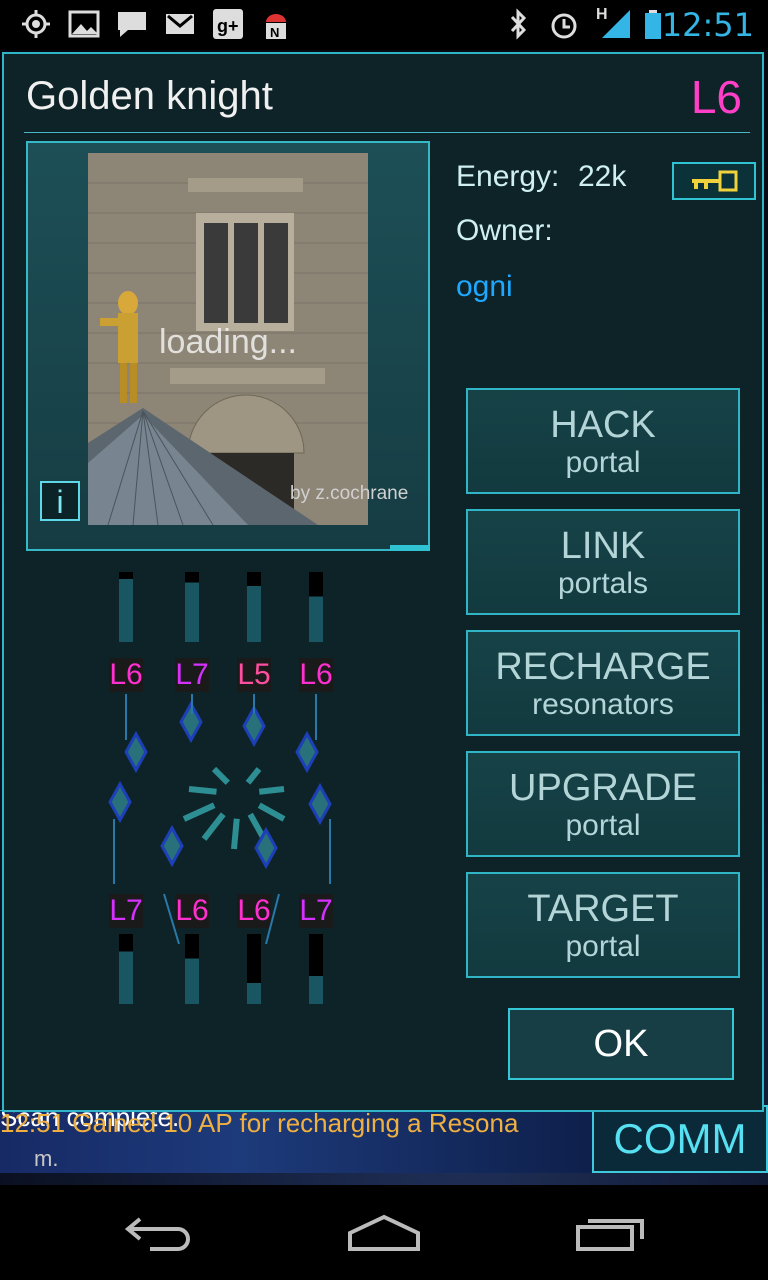 This screenshot has width=768, height=1280. I want to click on energy-value: 22k, so click(602, 176).